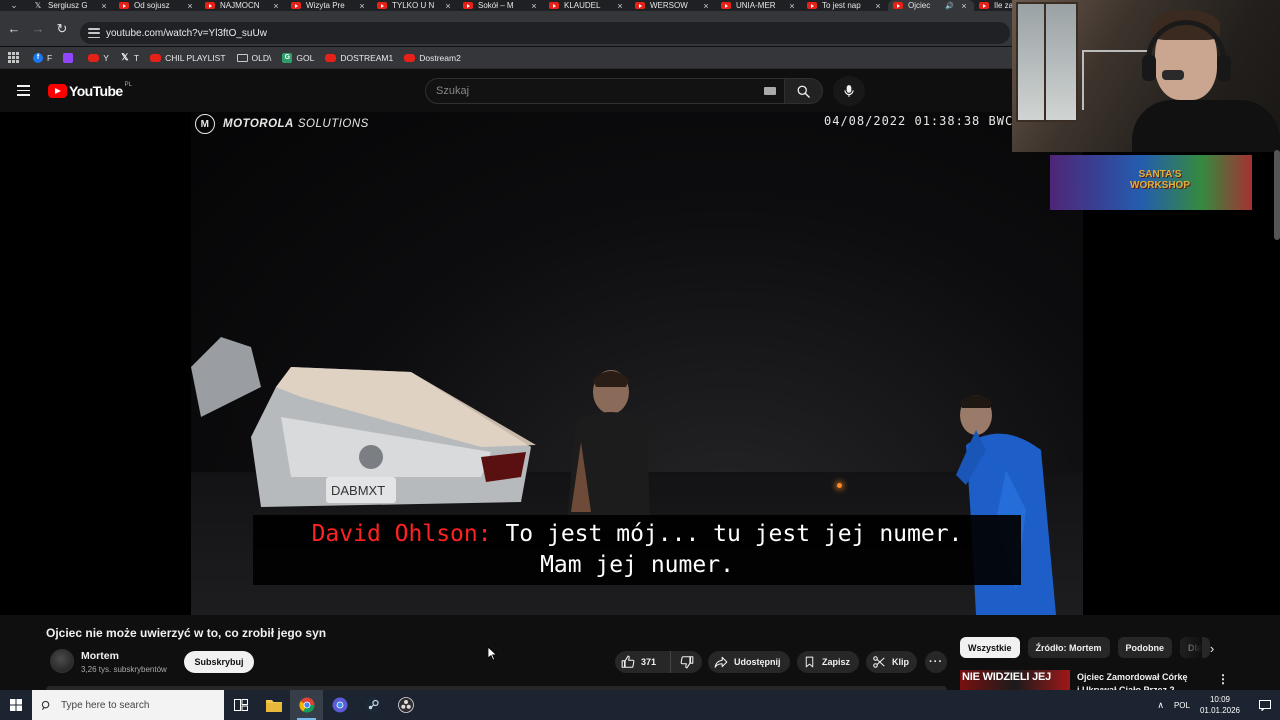  What do you see at coordinates (57, 91) in the screenshot?
I see `youtube-play-icon` at bounding box center [57, 91].